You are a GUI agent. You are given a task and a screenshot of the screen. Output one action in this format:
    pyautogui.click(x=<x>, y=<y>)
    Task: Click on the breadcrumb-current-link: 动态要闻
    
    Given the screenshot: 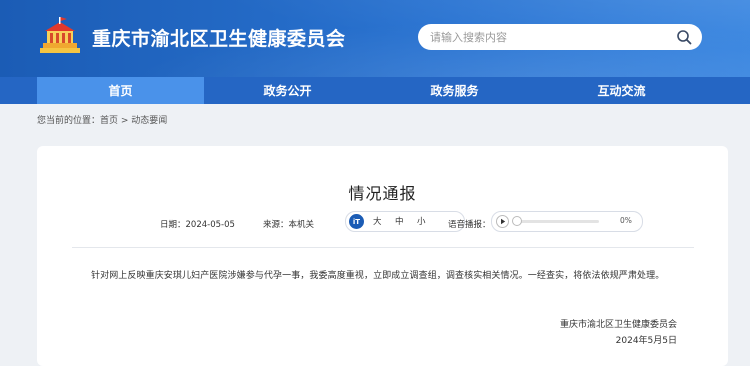 What is the action you would take?
    pyautogui.click(x=149, y=121)
    